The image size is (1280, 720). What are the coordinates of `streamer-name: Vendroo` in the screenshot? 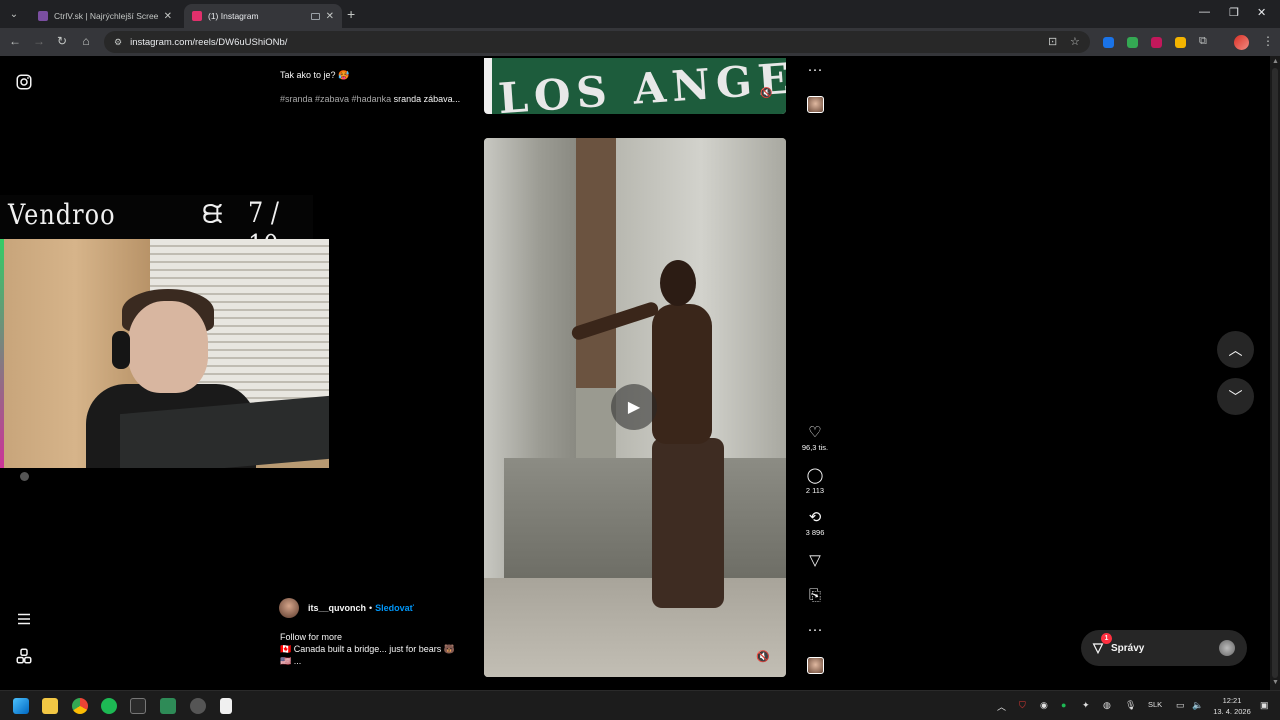 It's located at (62, 215).